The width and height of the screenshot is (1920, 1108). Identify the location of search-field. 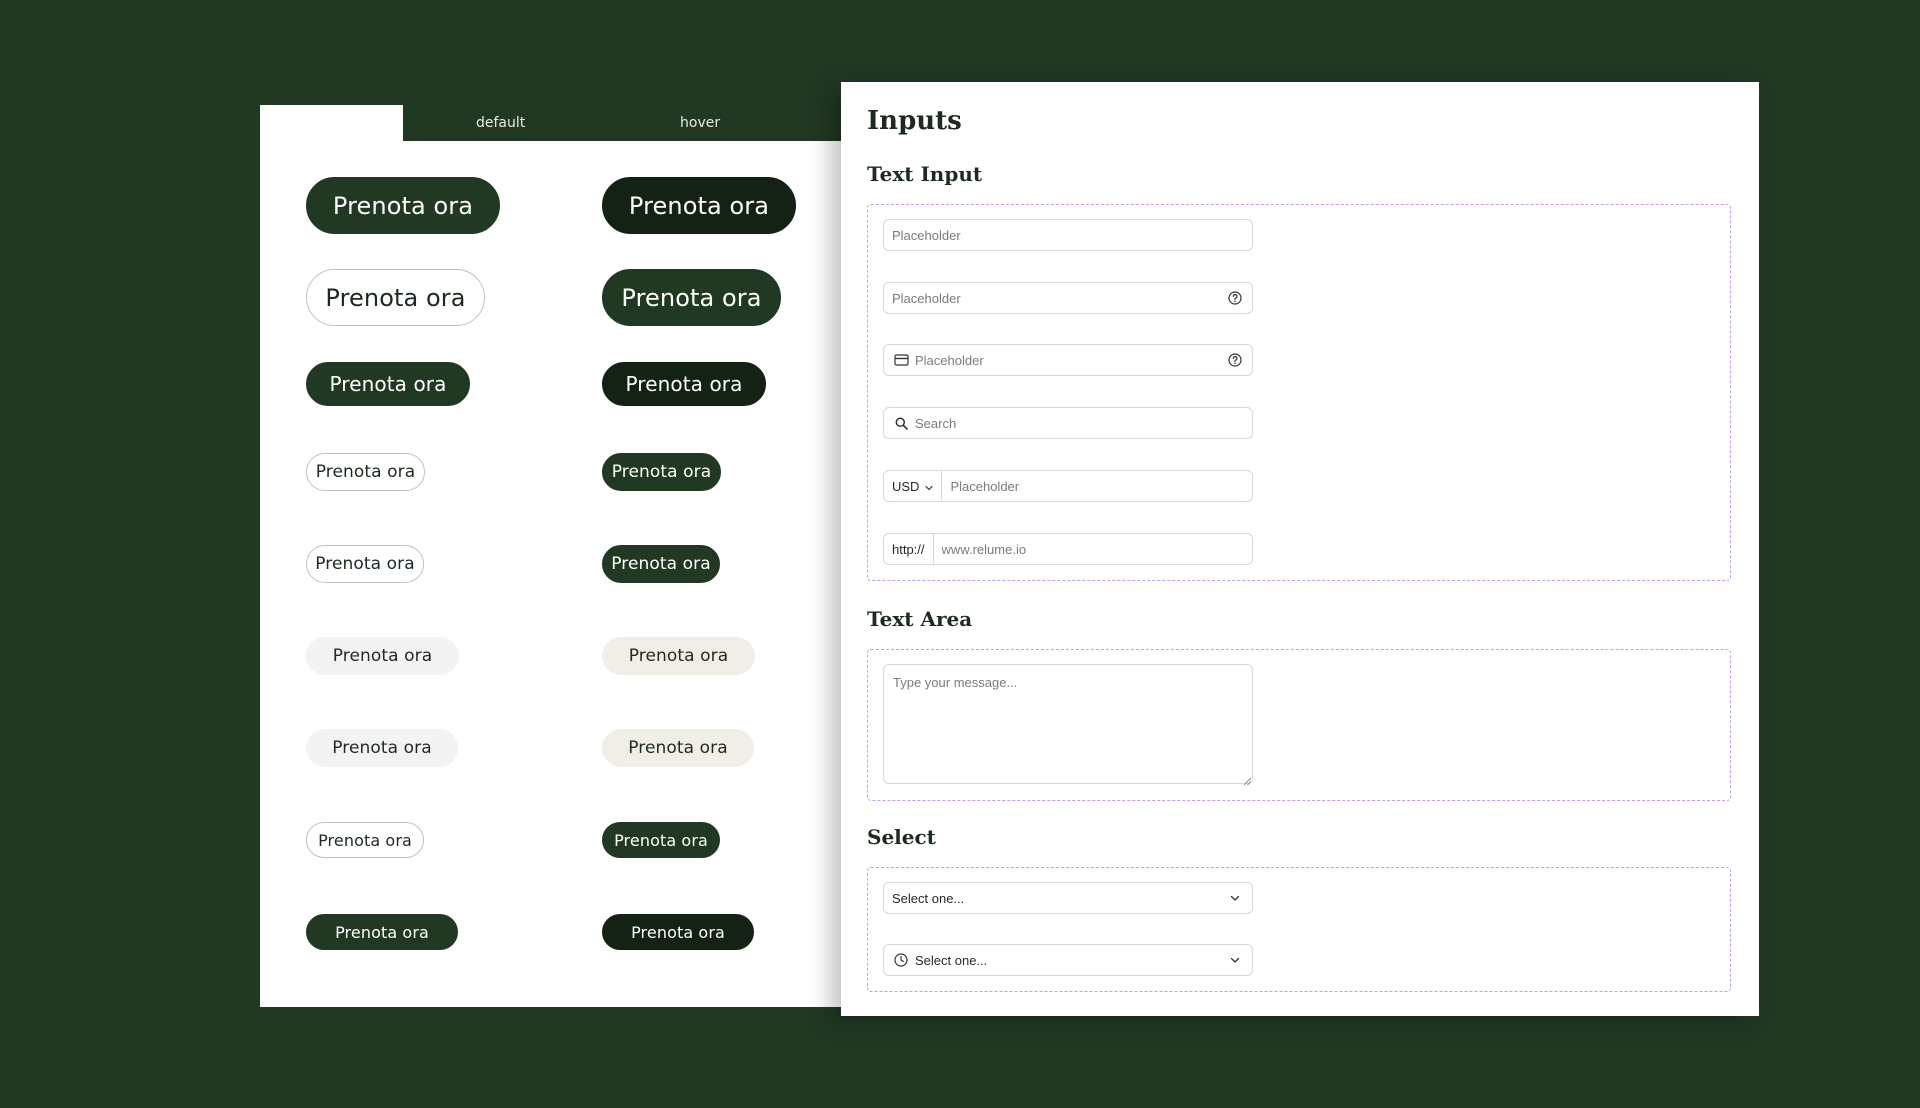
(1068, 423).